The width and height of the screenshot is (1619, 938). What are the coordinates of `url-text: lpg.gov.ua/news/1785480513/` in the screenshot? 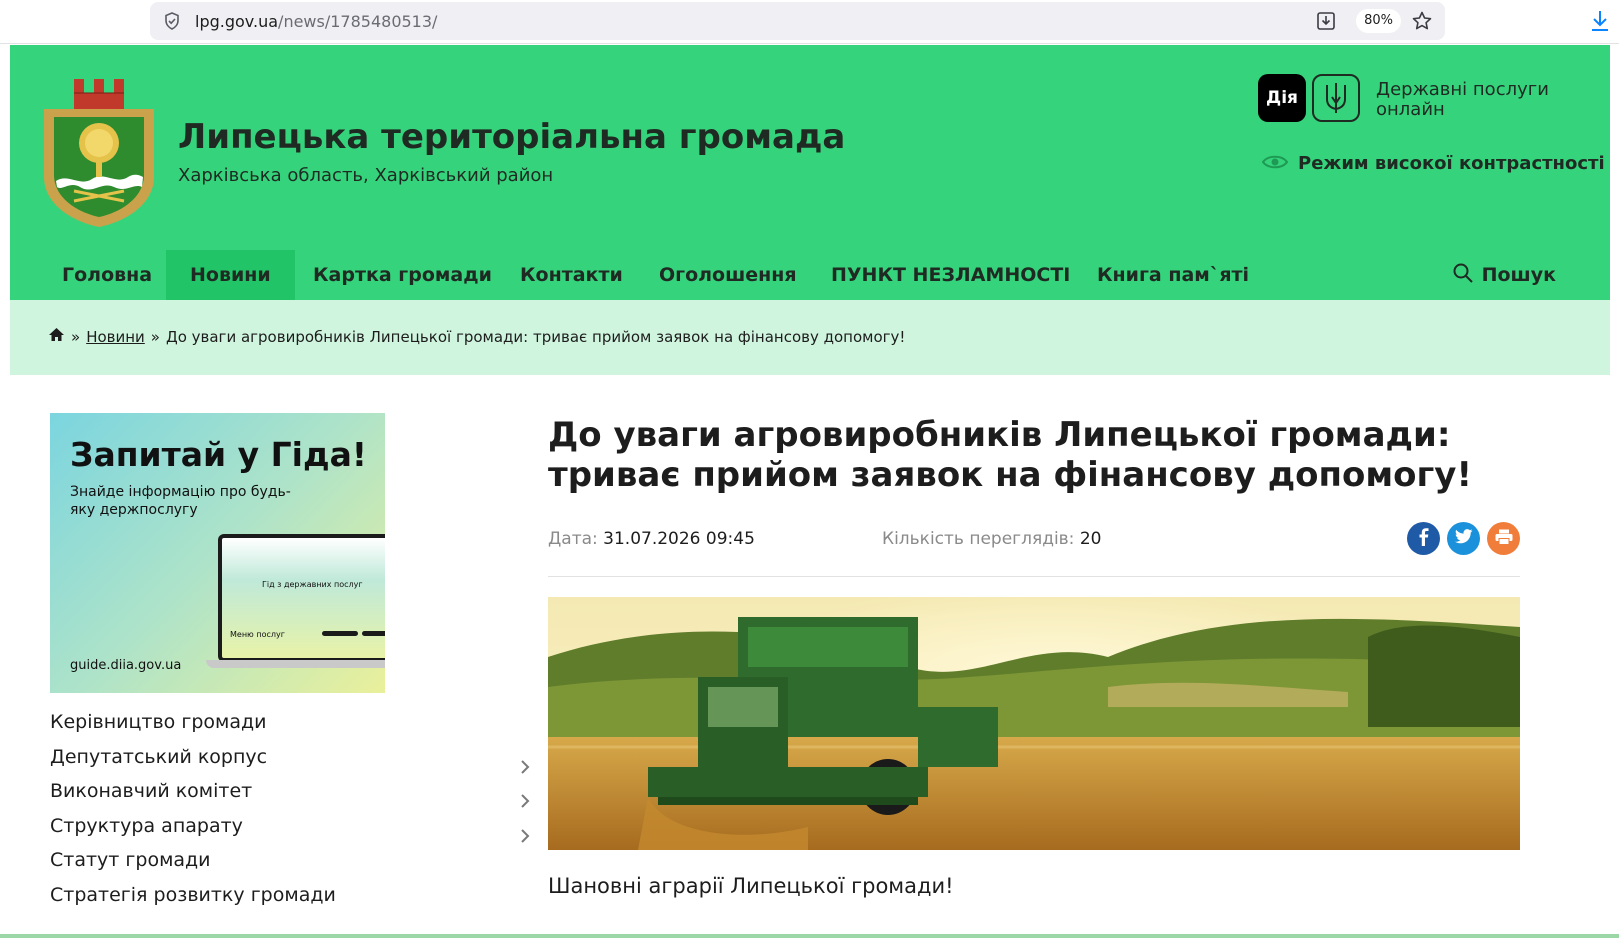 It's located at (316, 21).